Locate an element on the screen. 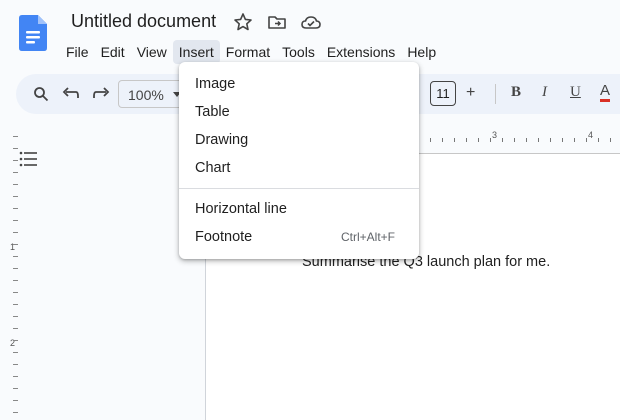 This screenshot has width=620, height=420. undo-icon is located at coordinates (71, 94).